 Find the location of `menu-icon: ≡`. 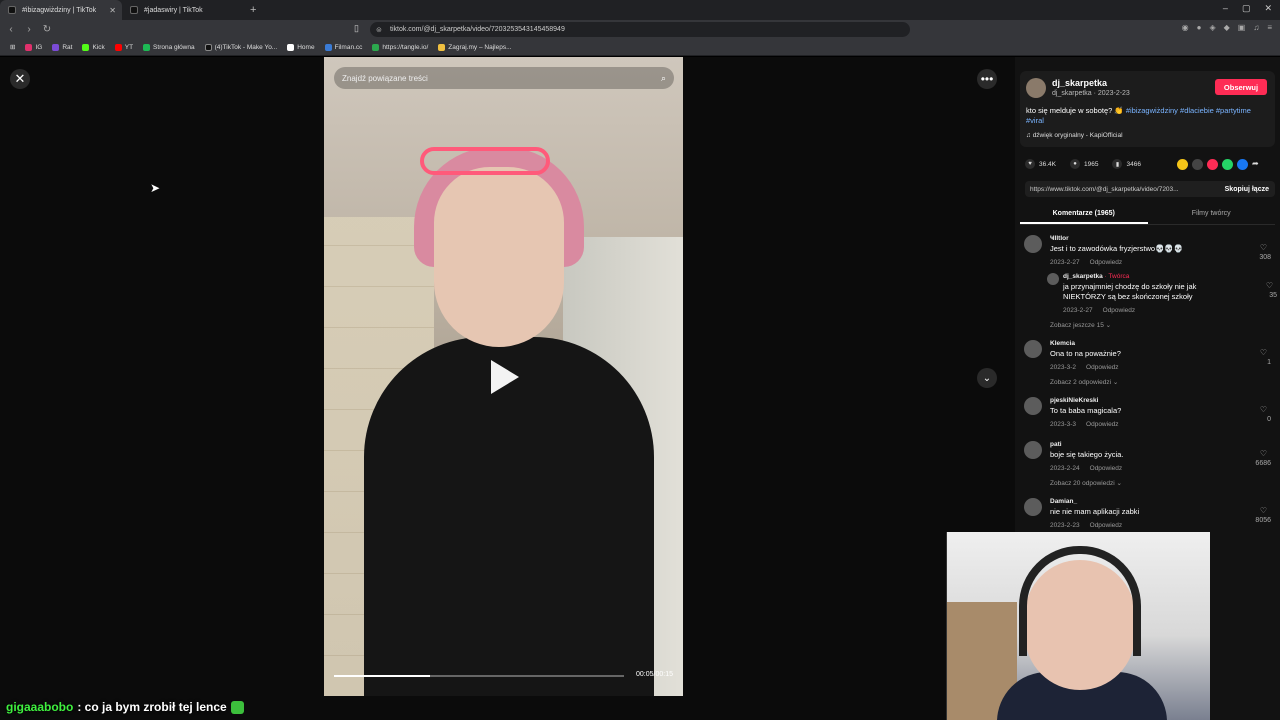

menu-icon: ≡ is located at coordinates (1269, 27).